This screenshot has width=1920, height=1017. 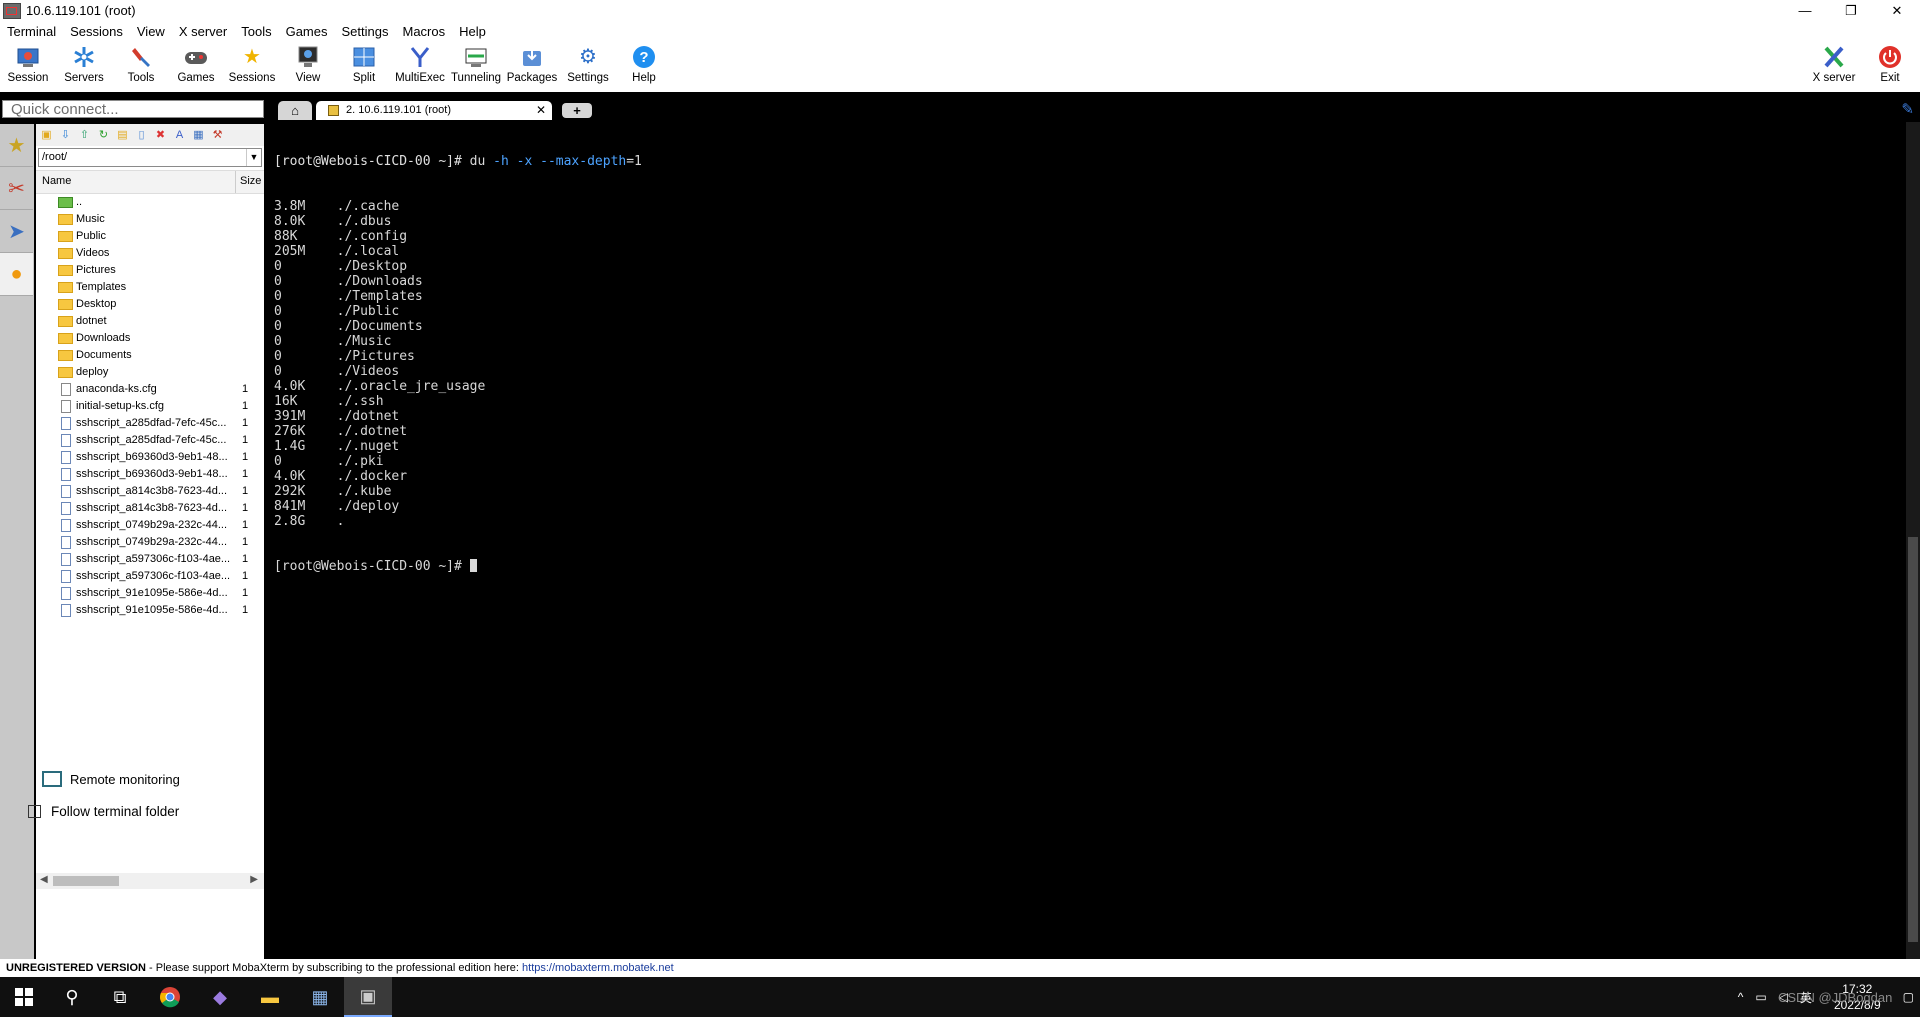 What do you see at coordinates (16, 188) in the screenshot?
I see `sidebar-tab-tools: ✂` at bounding box center [16, 188].